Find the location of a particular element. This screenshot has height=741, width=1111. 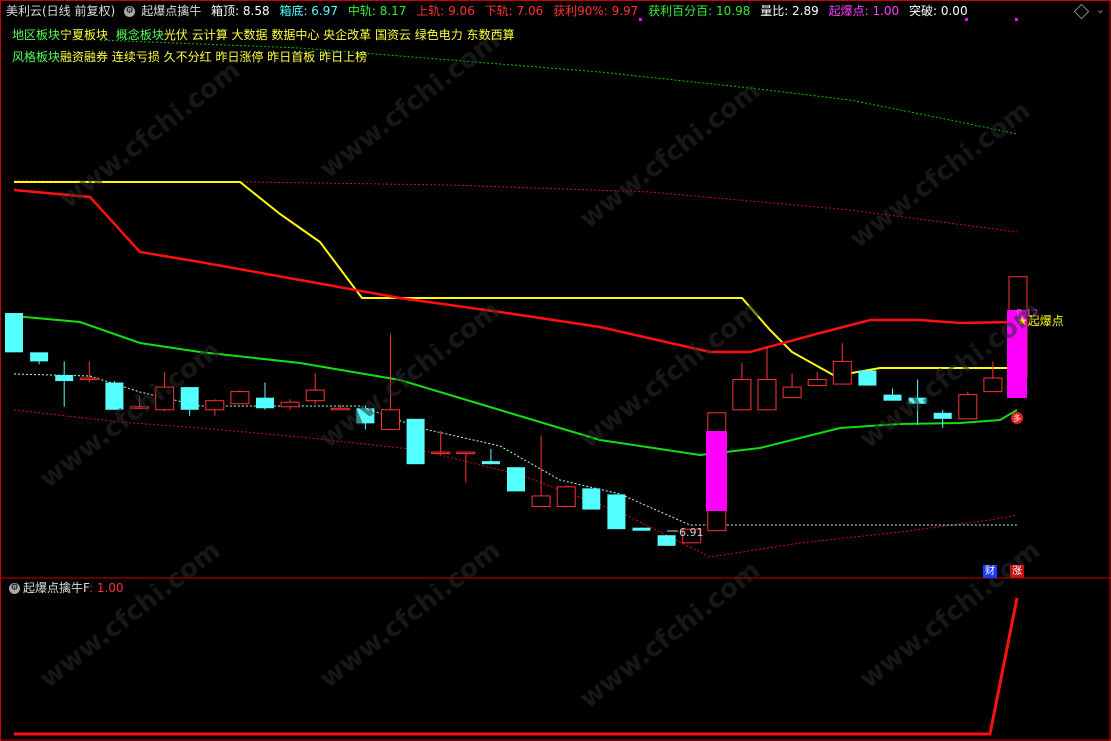

stock-title: 美利云(日线 前复权) is located at coordinates (61, 11).